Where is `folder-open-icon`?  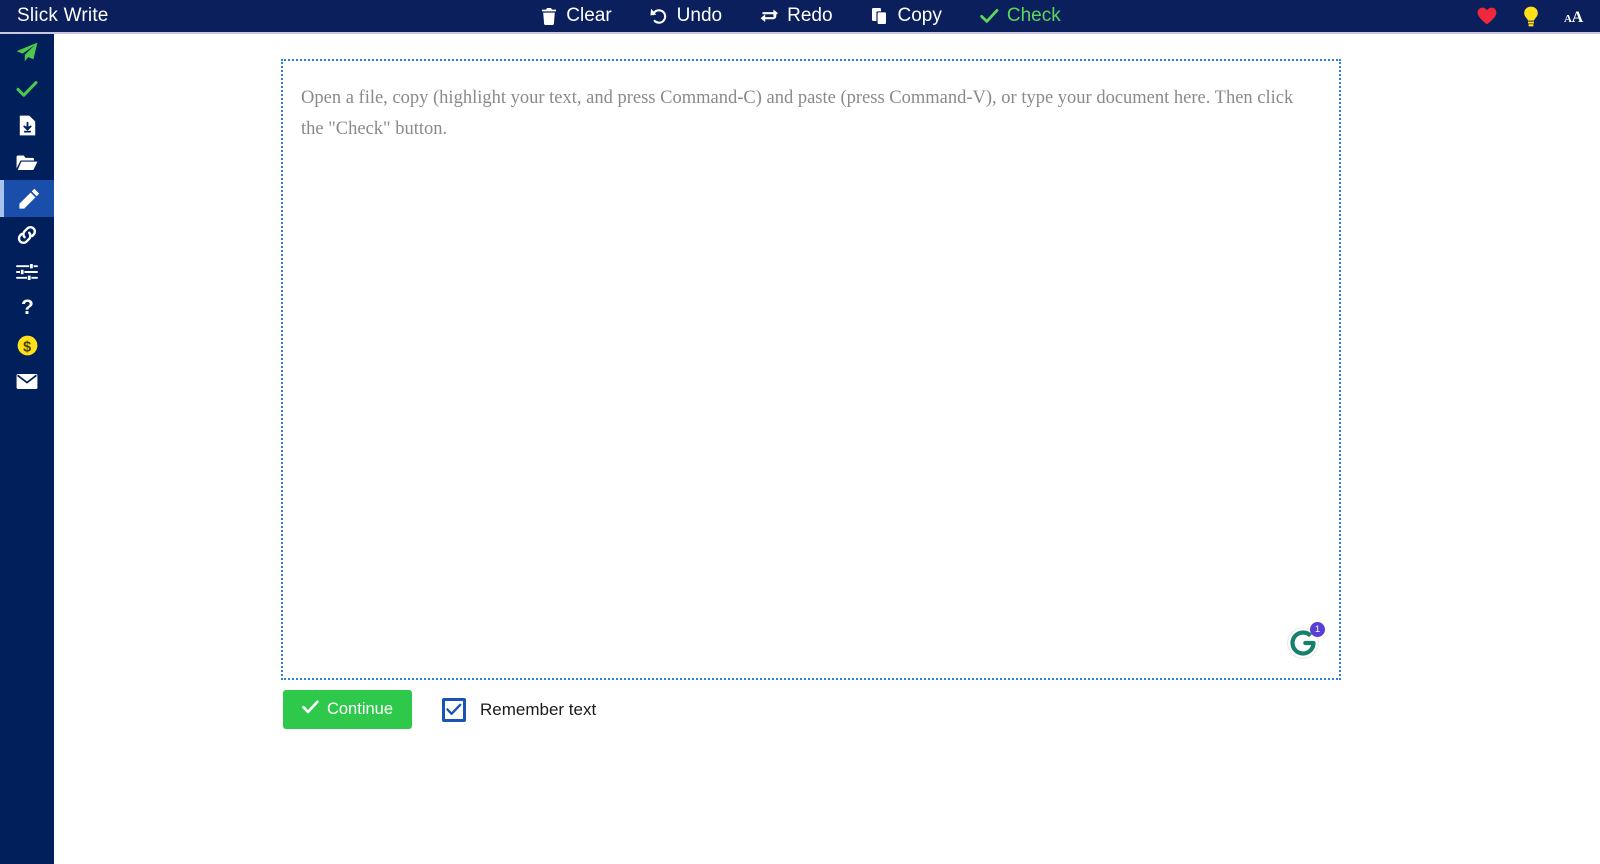
folder-open-icon is located at coordinates (27, 162).